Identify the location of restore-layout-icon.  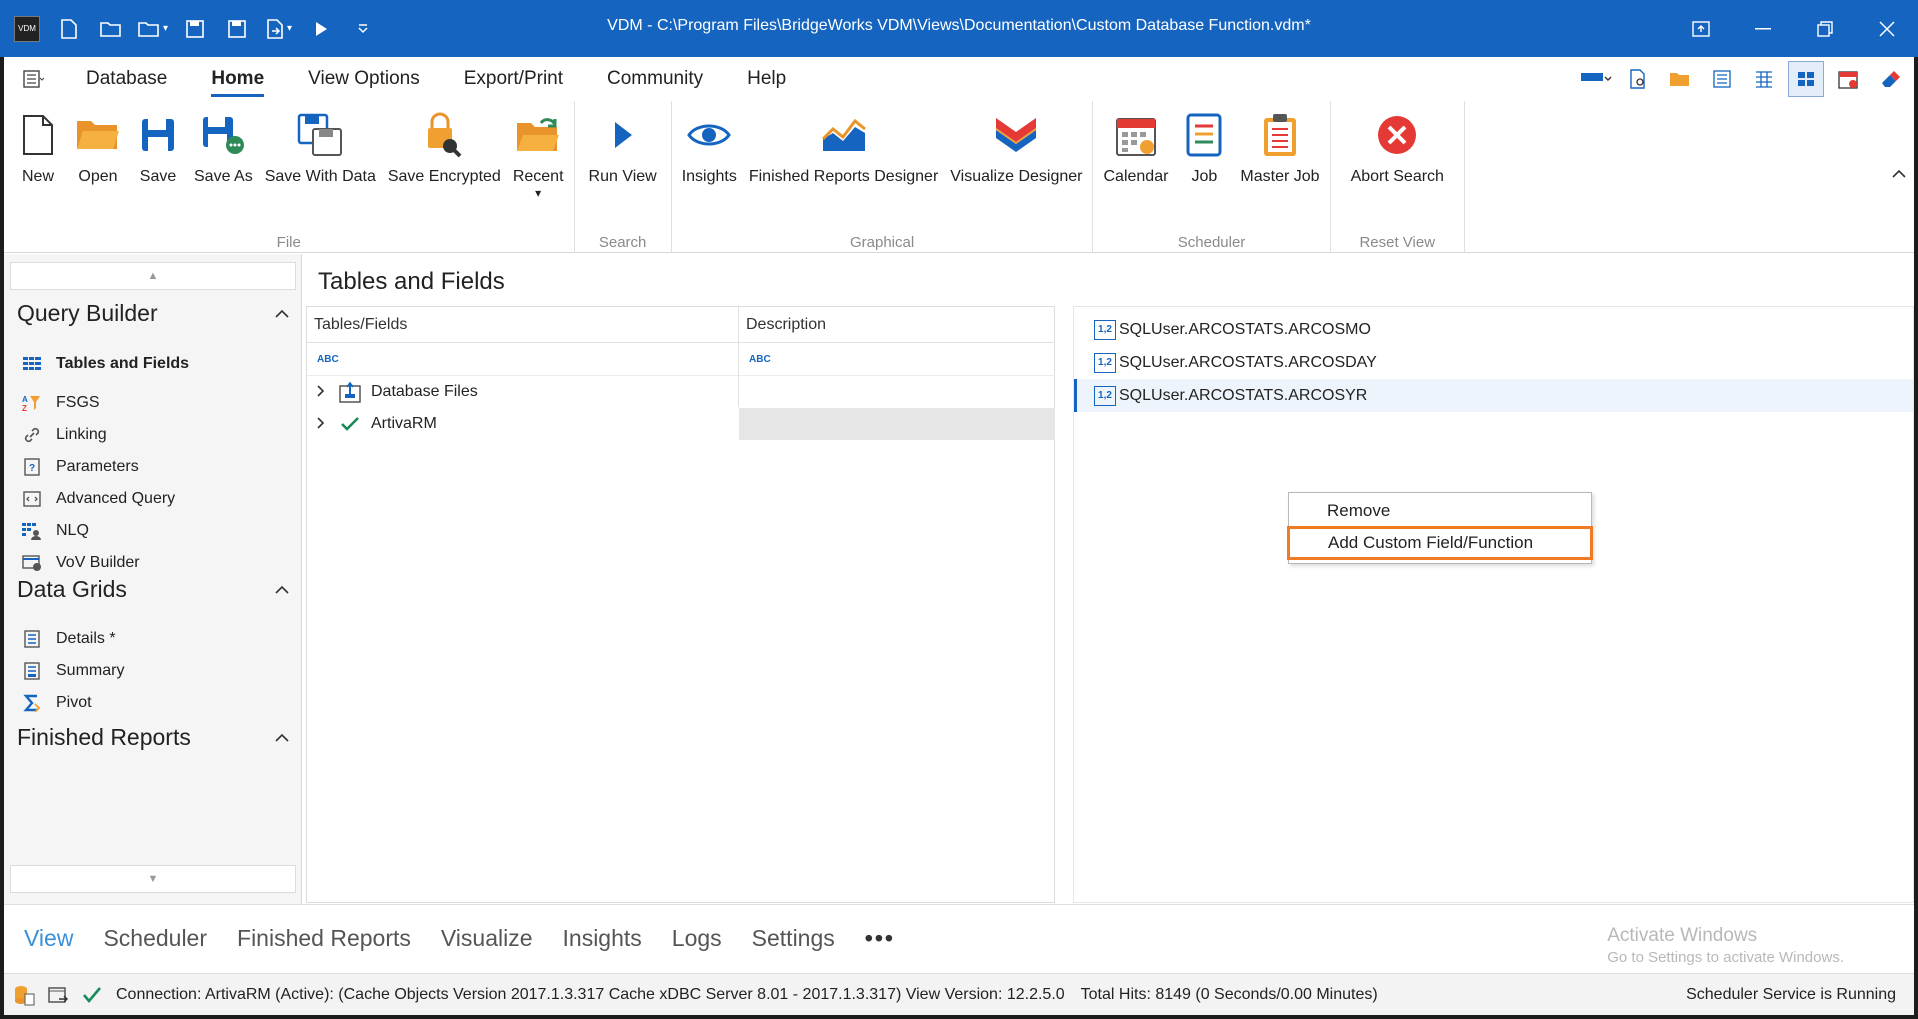
(1701, 28).